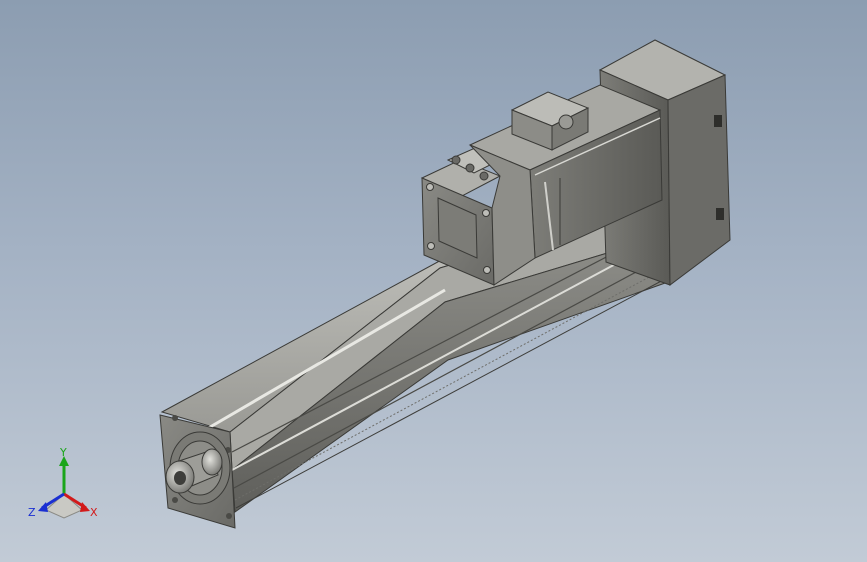  What do you see at coordinates (94, 512) in the screenshot?
I see `x-axis-label: X` at bounding box center [94, 512].